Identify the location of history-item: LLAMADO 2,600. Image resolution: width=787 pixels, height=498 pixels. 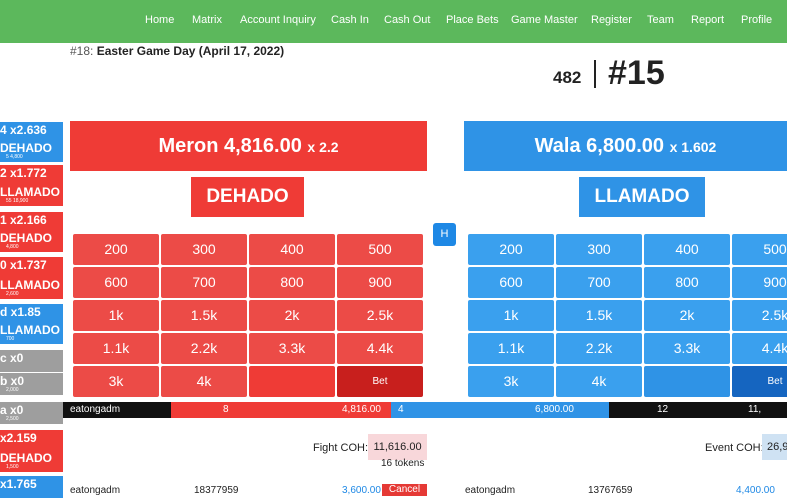
(31, 288).